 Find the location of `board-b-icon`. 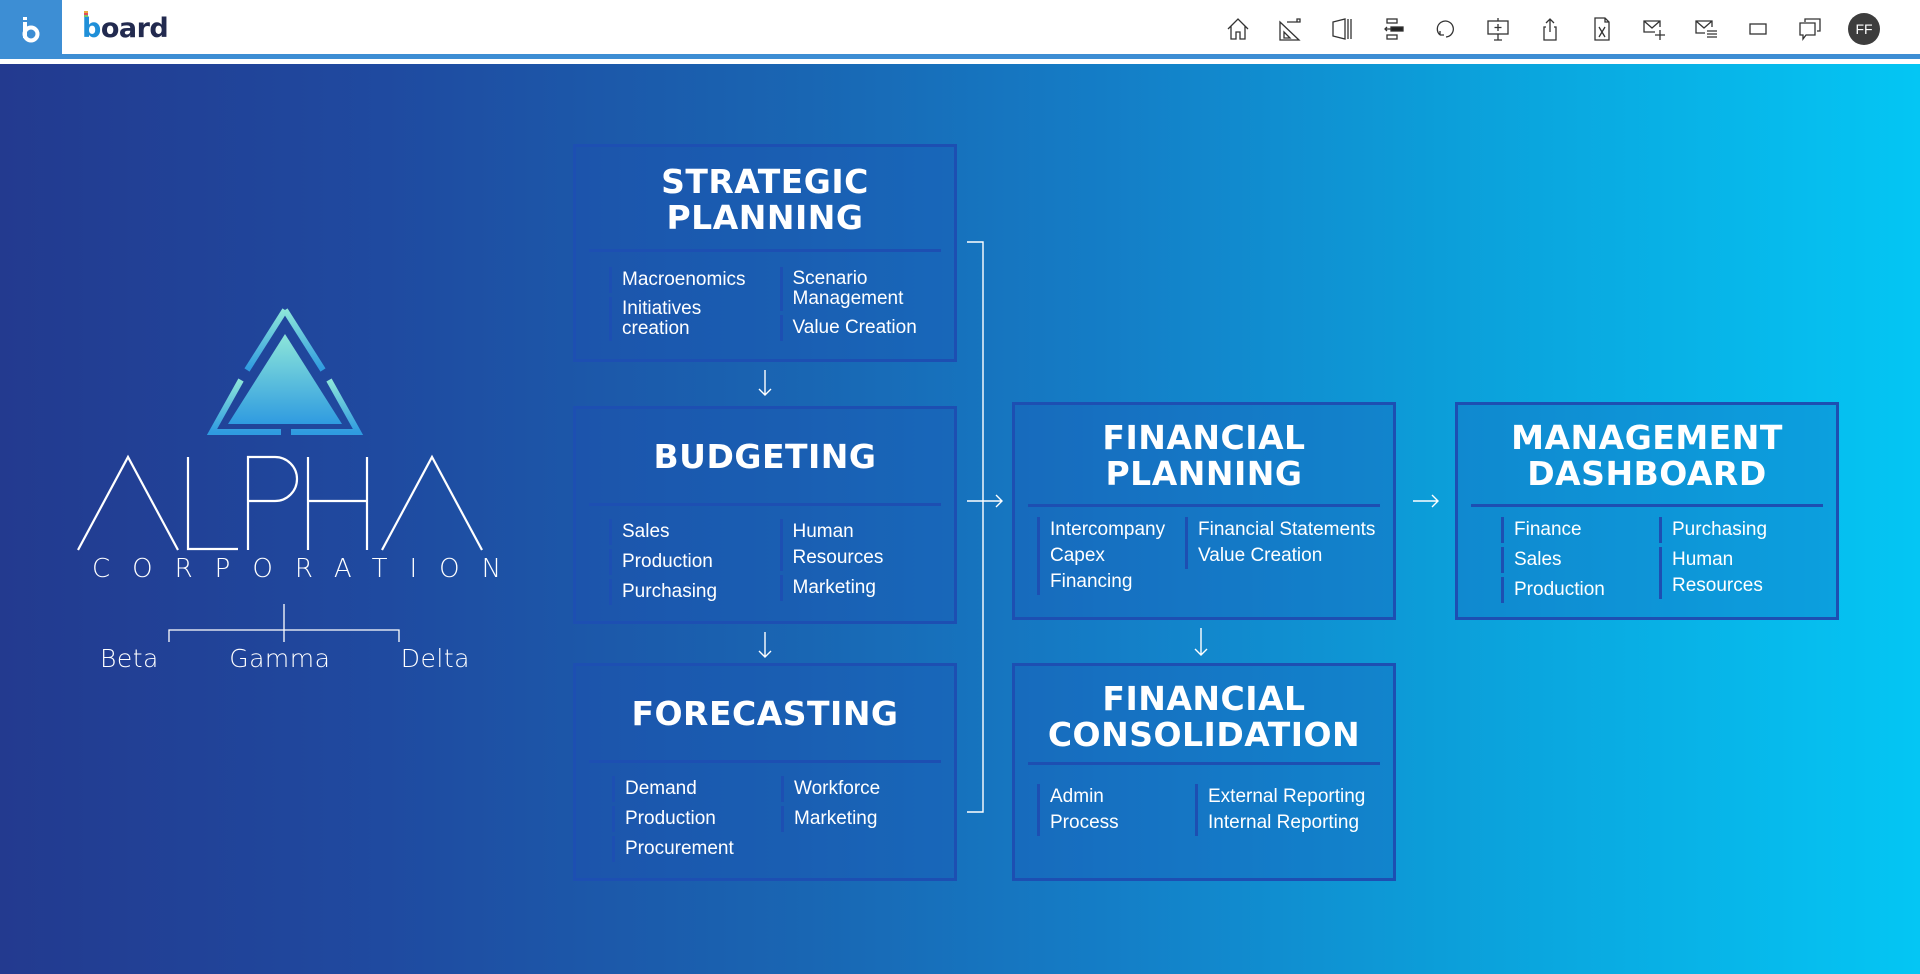

board-b-icon is located at coordinates (31, 29).